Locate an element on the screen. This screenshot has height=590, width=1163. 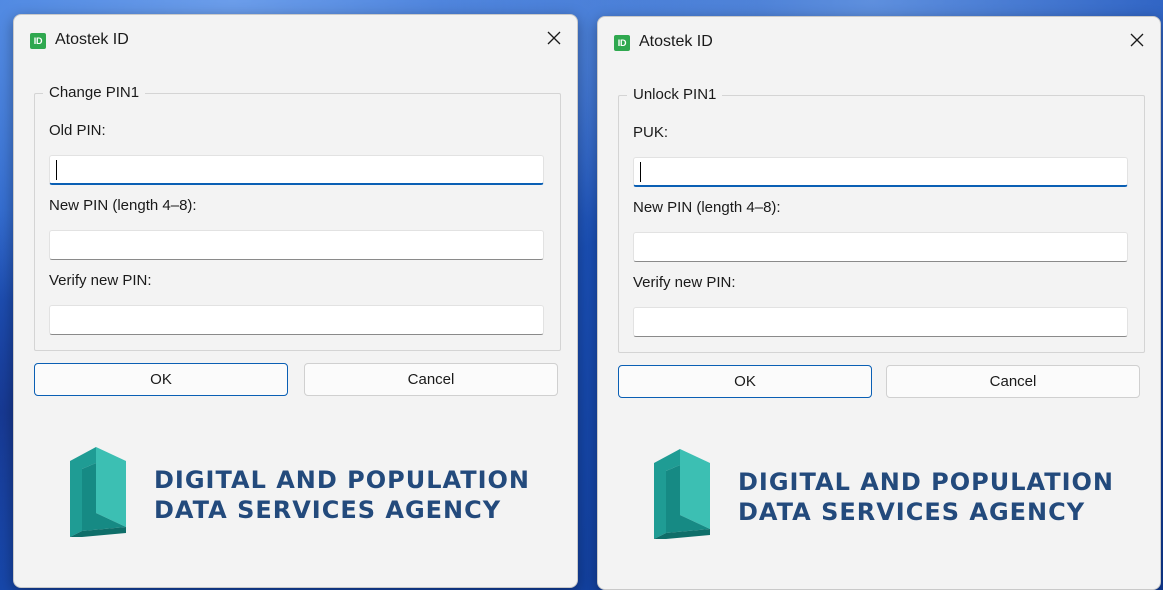
group-title: Change PIN1 is located at coordinates (94, 92).